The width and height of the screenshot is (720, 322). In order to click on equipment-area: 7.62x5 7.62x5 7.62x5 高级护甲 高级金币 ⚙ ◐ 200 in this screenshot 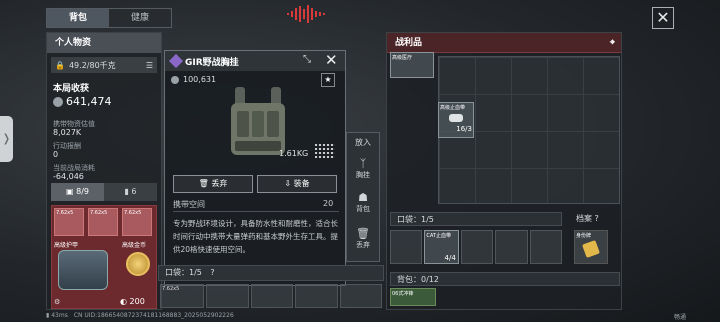, I will do `click(104, 257)`.